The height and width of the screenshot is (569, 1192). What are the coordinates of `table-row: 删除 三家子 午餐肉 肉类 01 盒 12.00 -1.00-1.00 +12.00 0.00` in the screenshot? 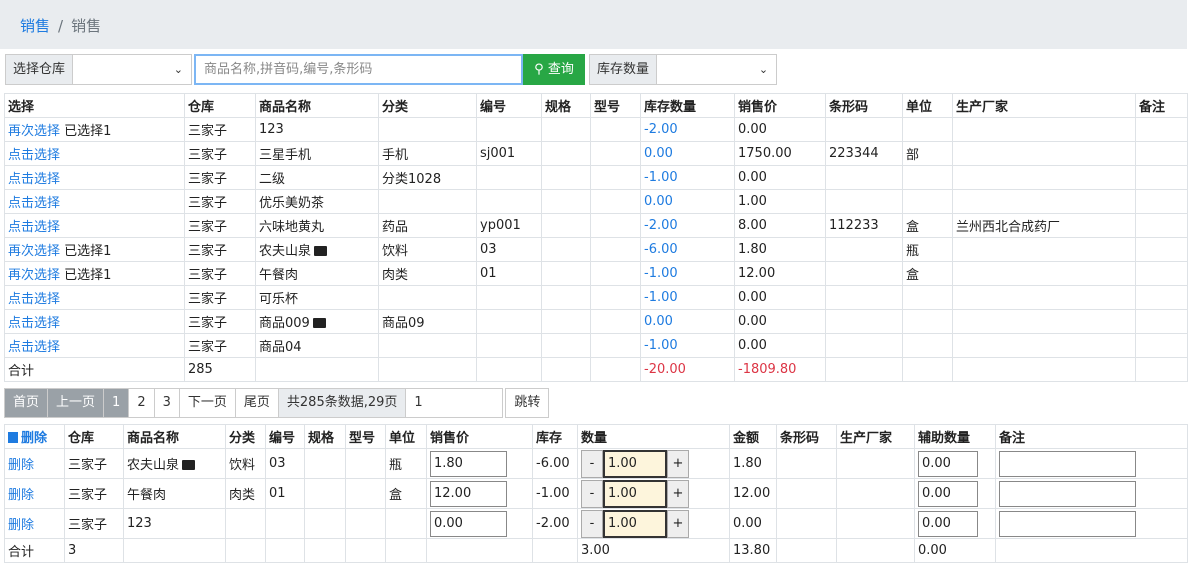 It's located at (596, 493).